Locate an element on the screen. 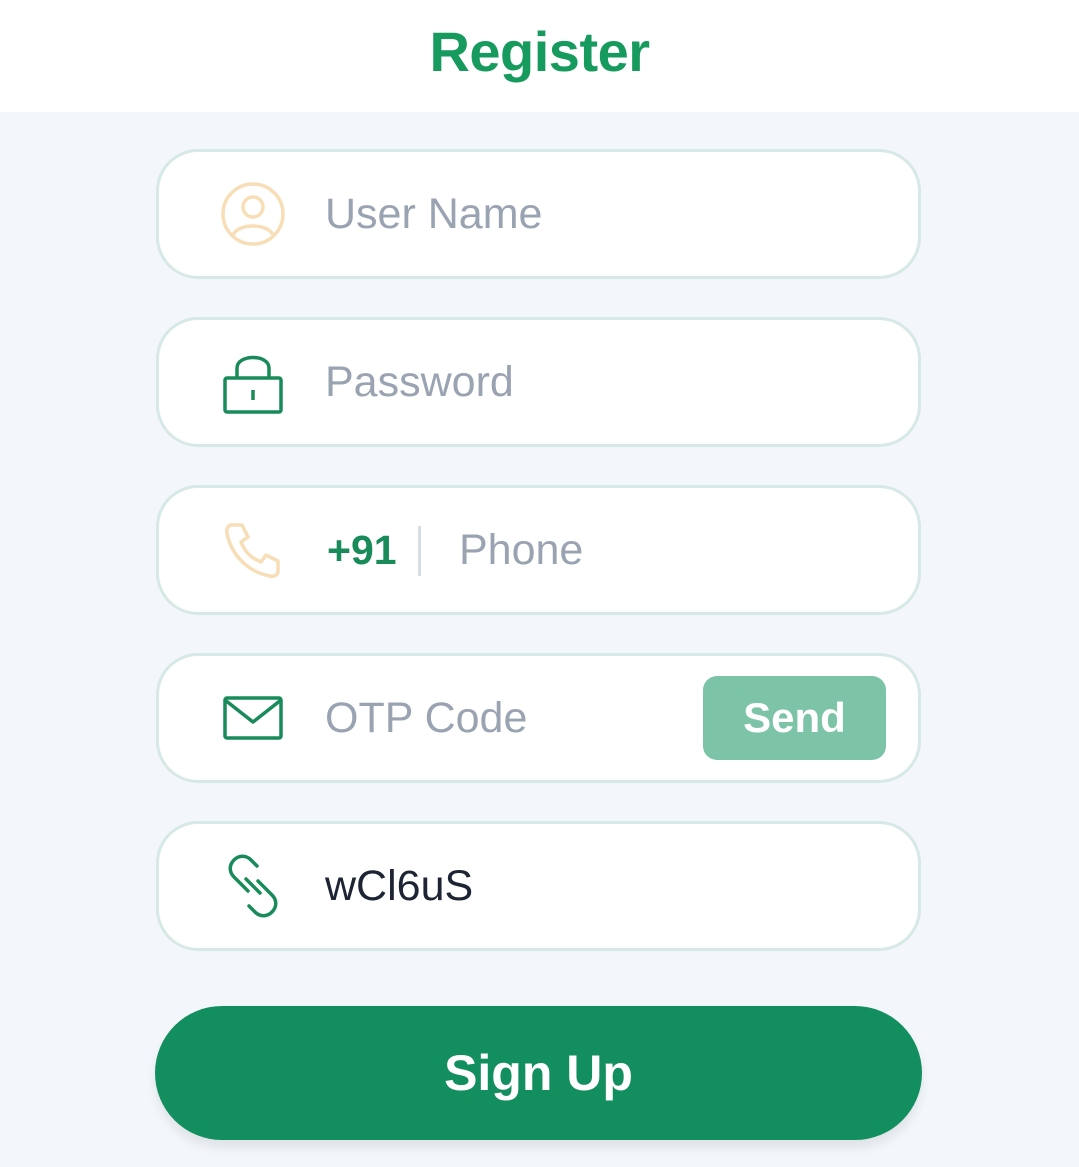  password-field: Password is located at coordinates (538, 382).